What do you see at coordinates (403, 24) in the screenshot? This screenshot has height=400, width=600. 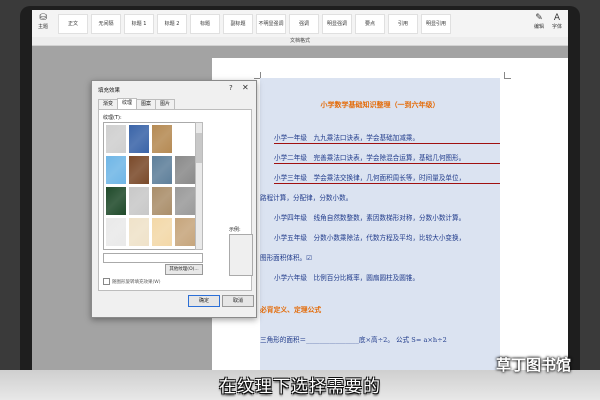 I see `style-thumb: 引用` at bounding box center [403, 24].